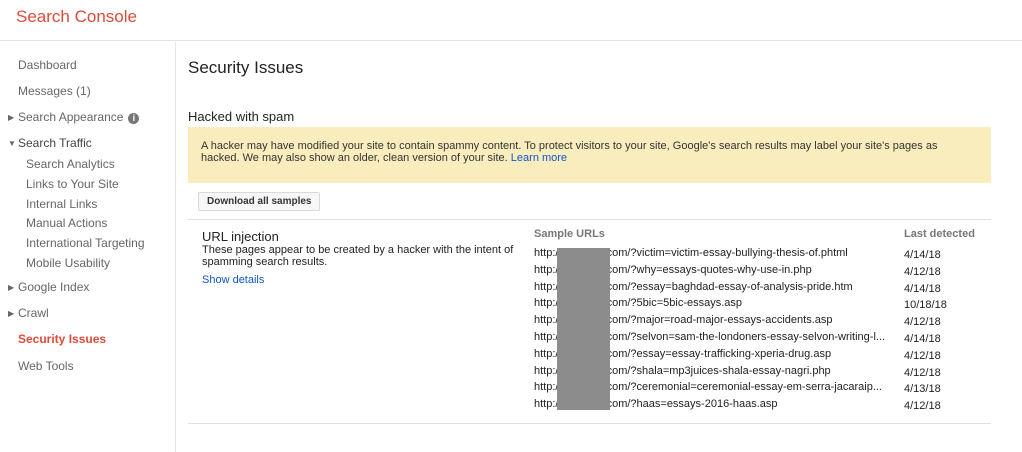 The width and height of the screenshot is (1022, 452). I want to click on url-path: .com/?5bic=5bic-essays.asp, so click(673, 303).